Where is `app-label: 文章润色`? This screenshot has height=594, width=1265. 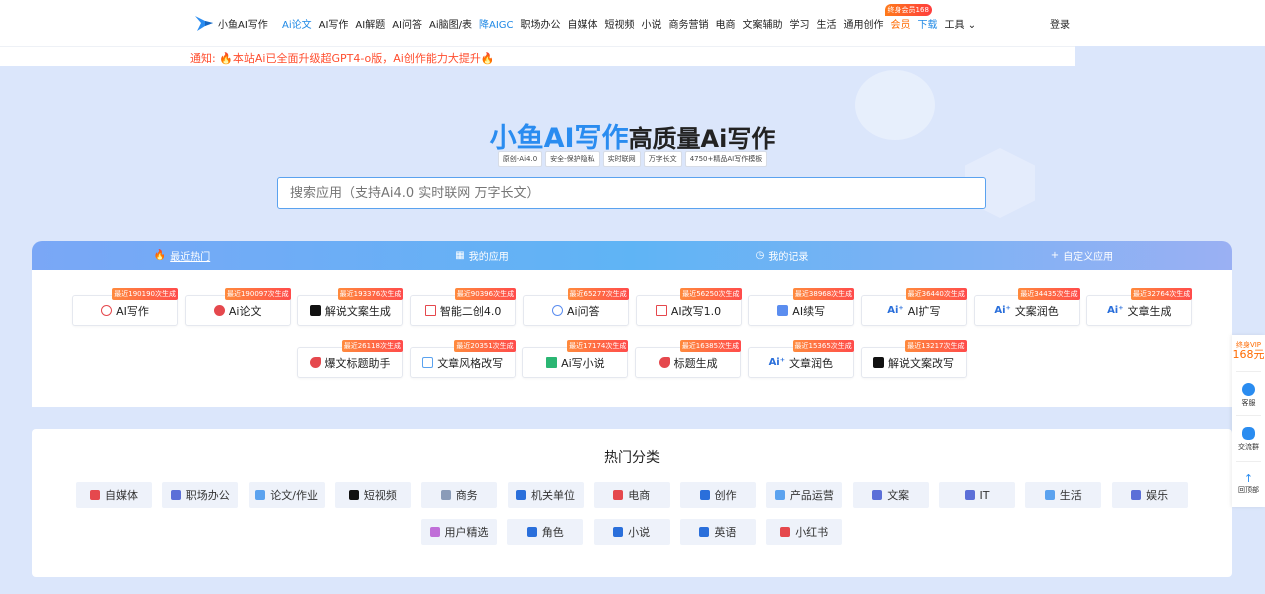 app-label: 文章润色 is located at coordinates (811, 363).